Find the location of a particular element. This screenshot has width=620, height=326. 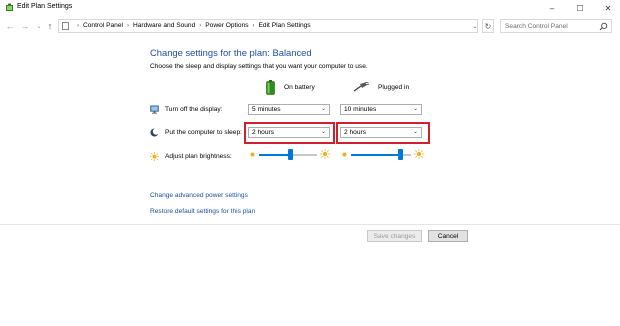

display-timeout-plugged-select: 10 minutes ⌄ is located at coordinates (381, 109).